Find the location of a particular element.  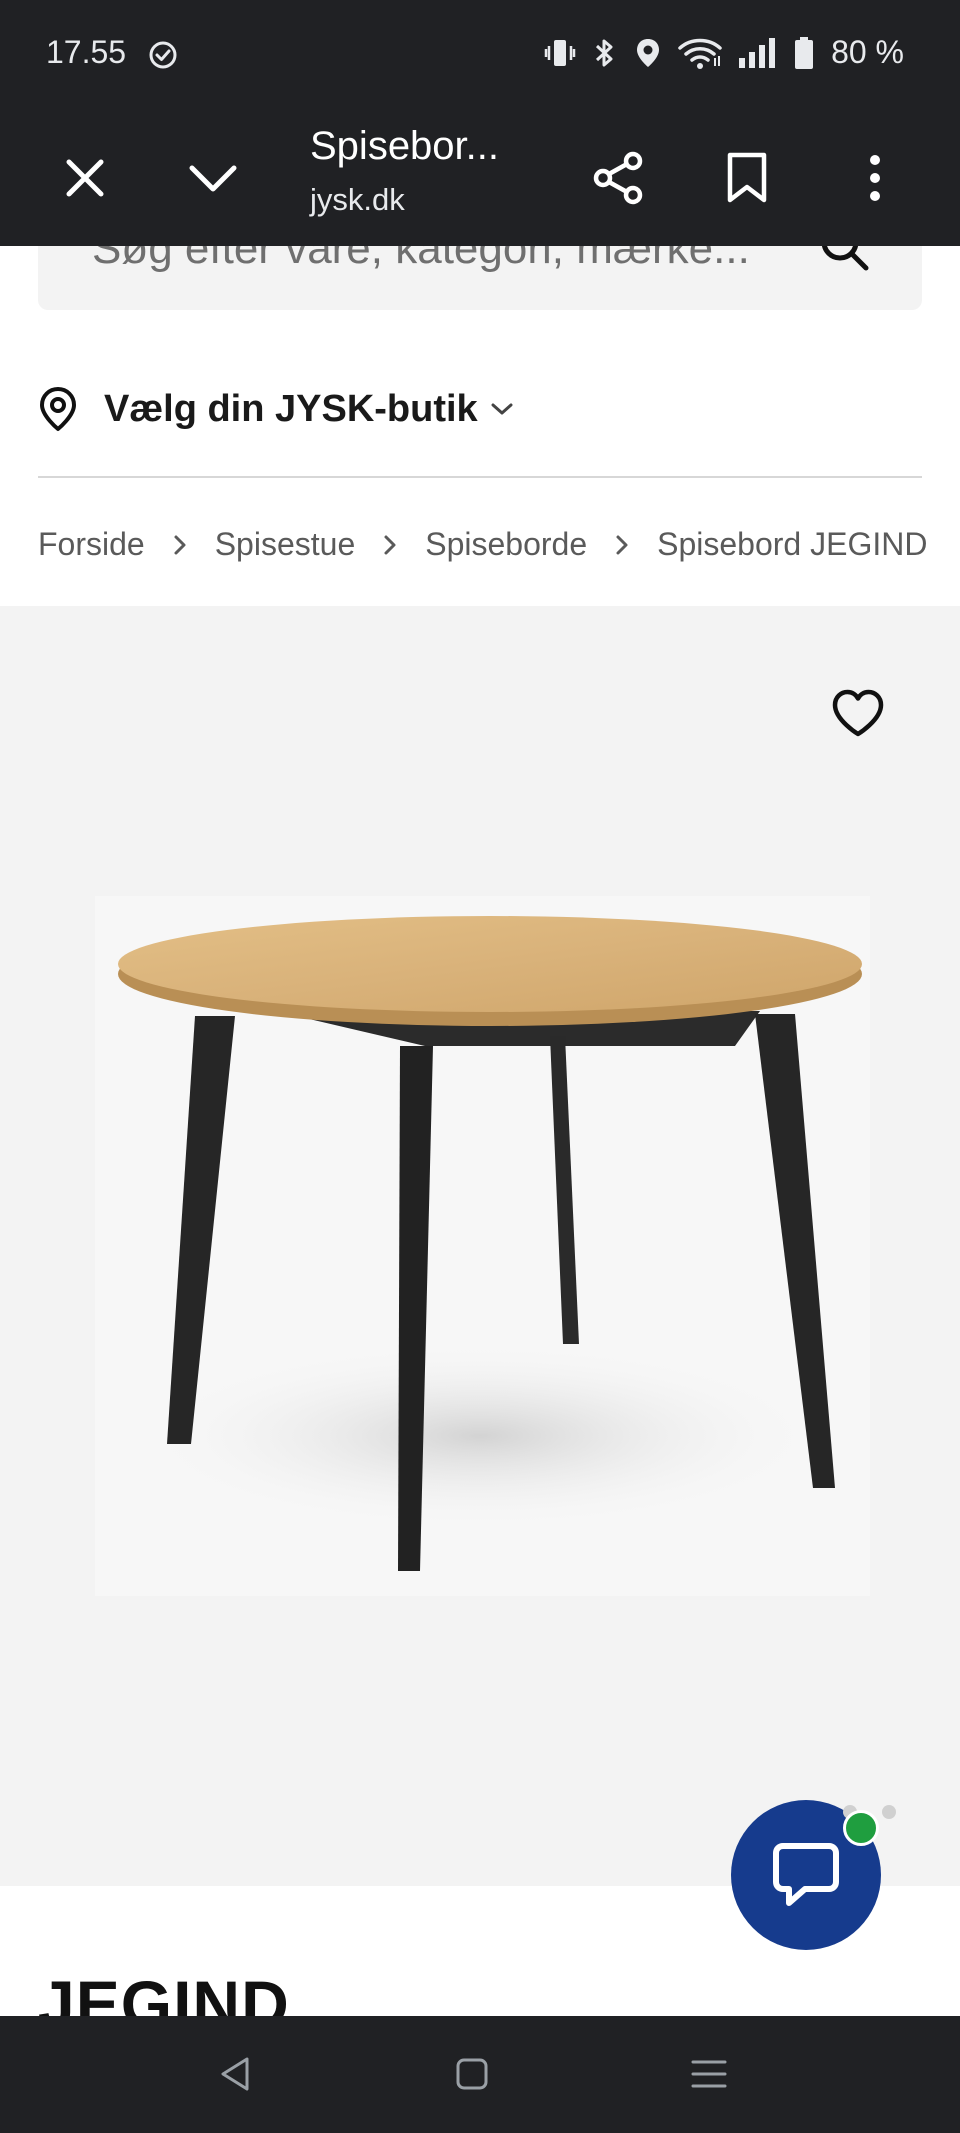

bluetooth-icon is located at coordinates (604, 52).